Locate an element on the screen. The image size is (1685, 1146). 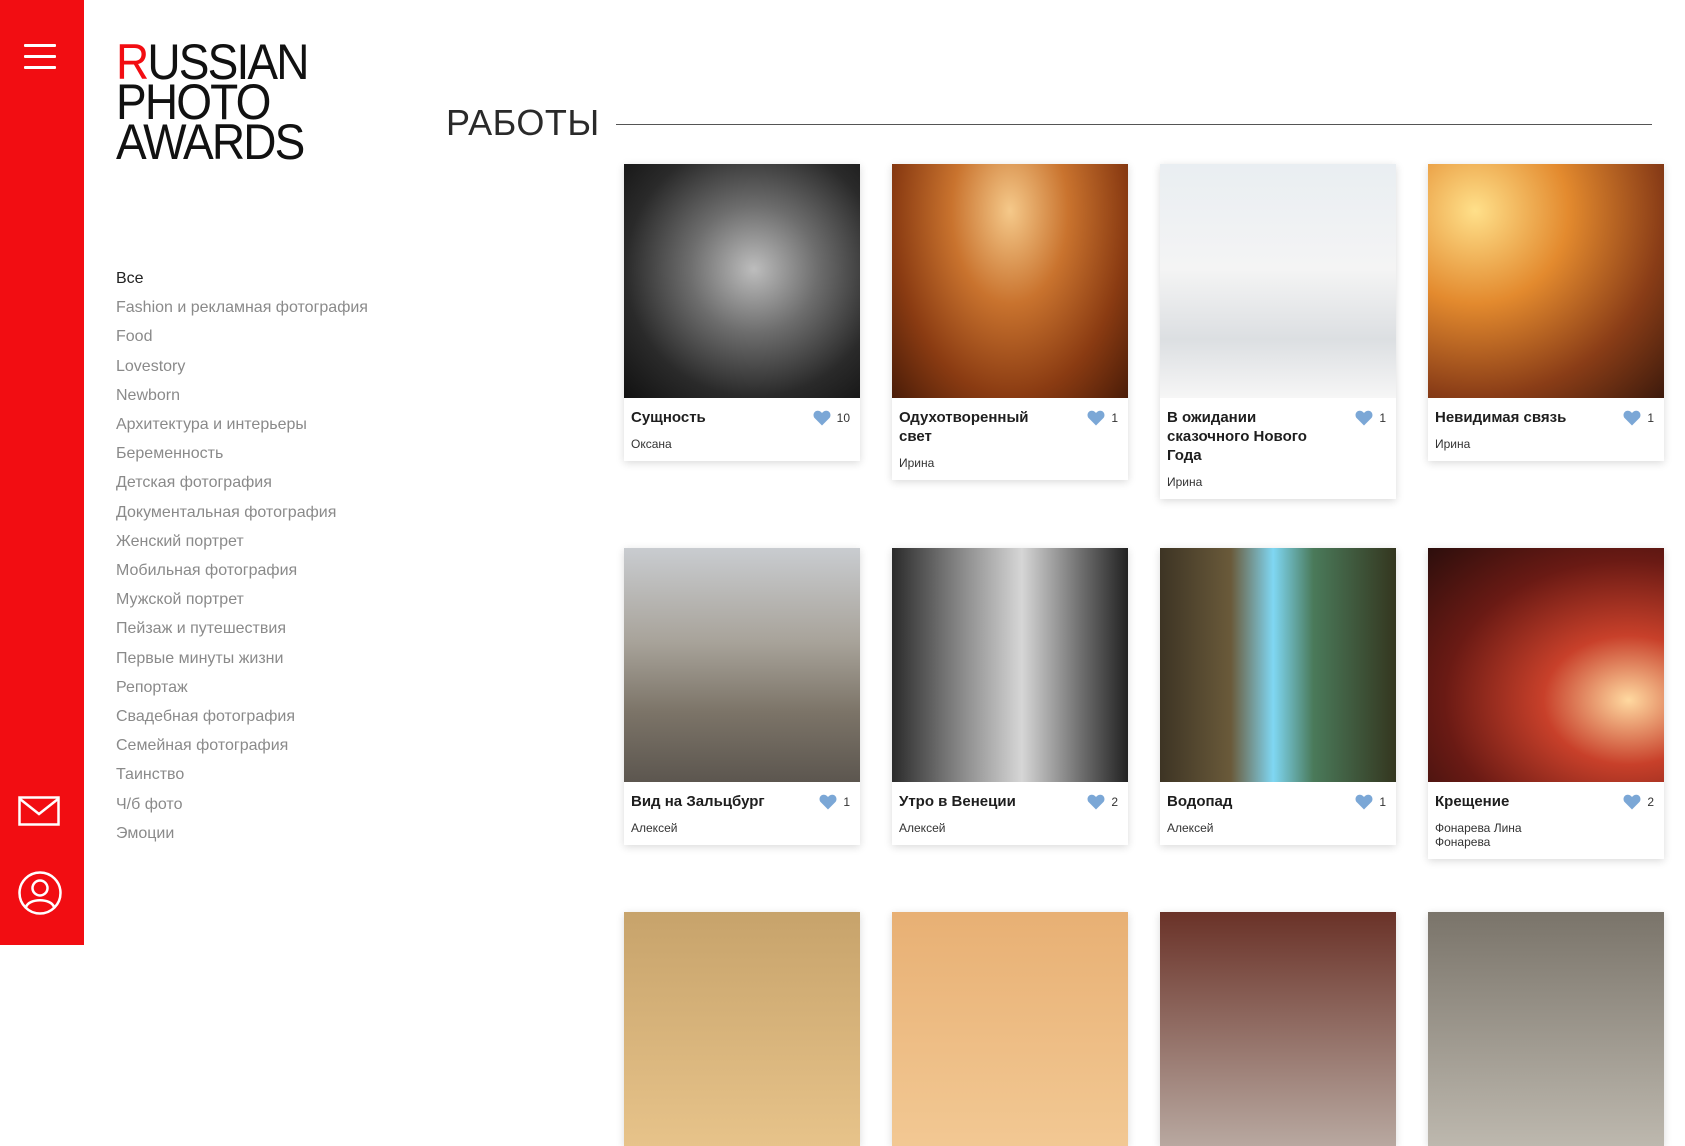
work-author: Фонарева Лина Фонарева is located at coordinates (1478, 835).